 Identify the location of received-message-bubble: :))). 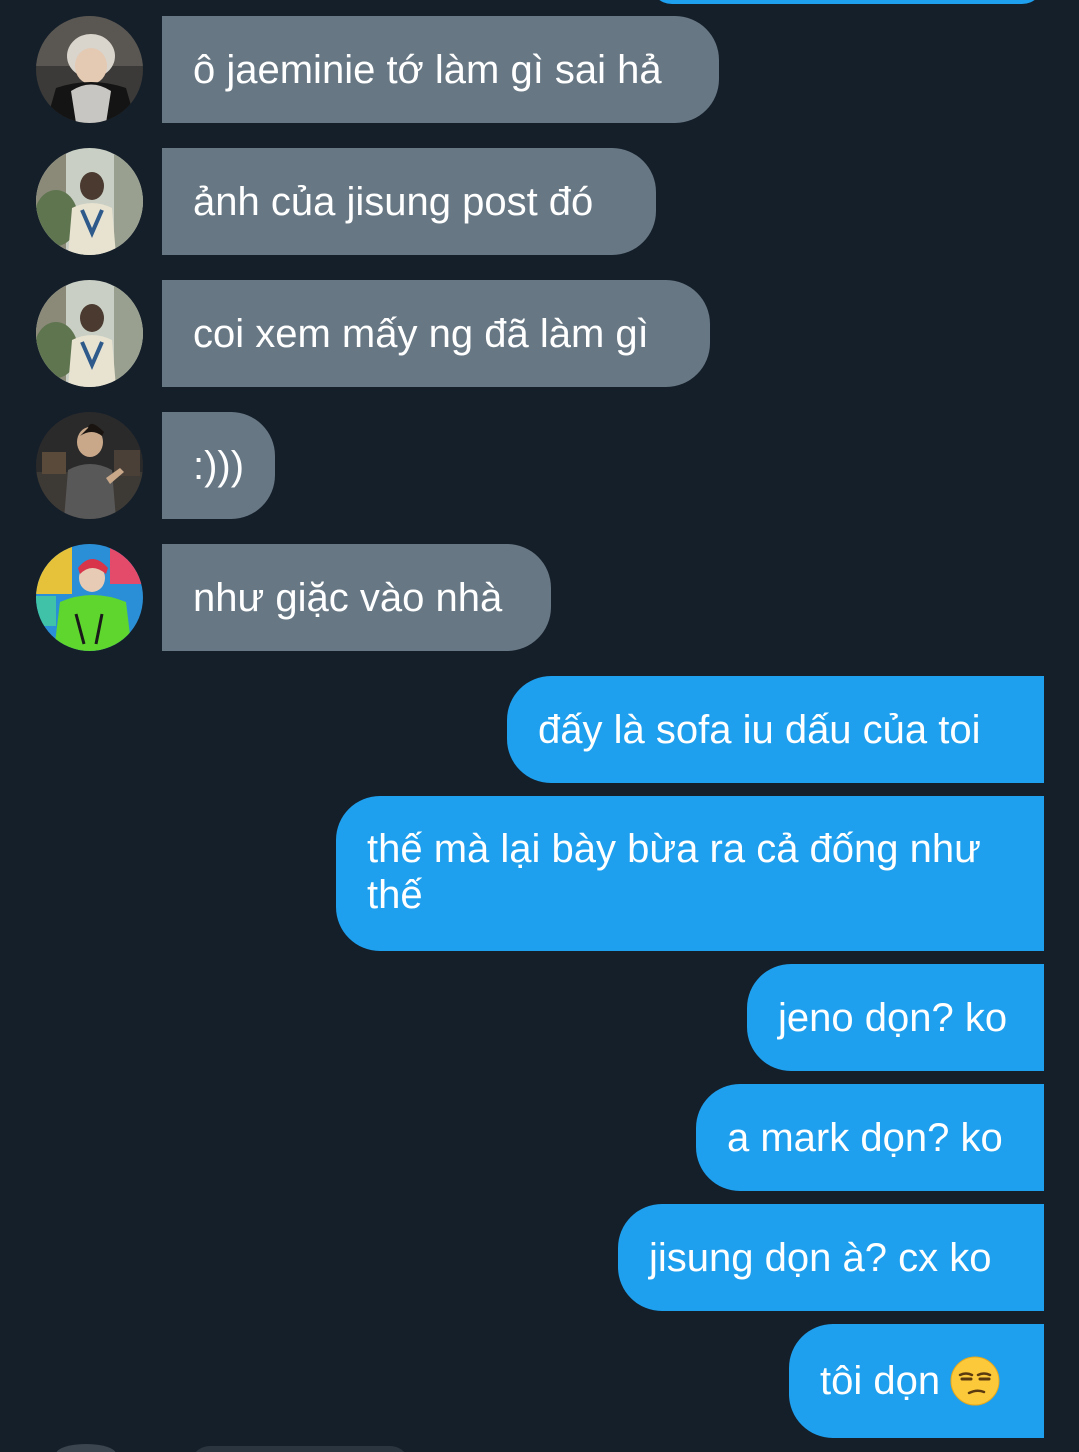
(218, 465).